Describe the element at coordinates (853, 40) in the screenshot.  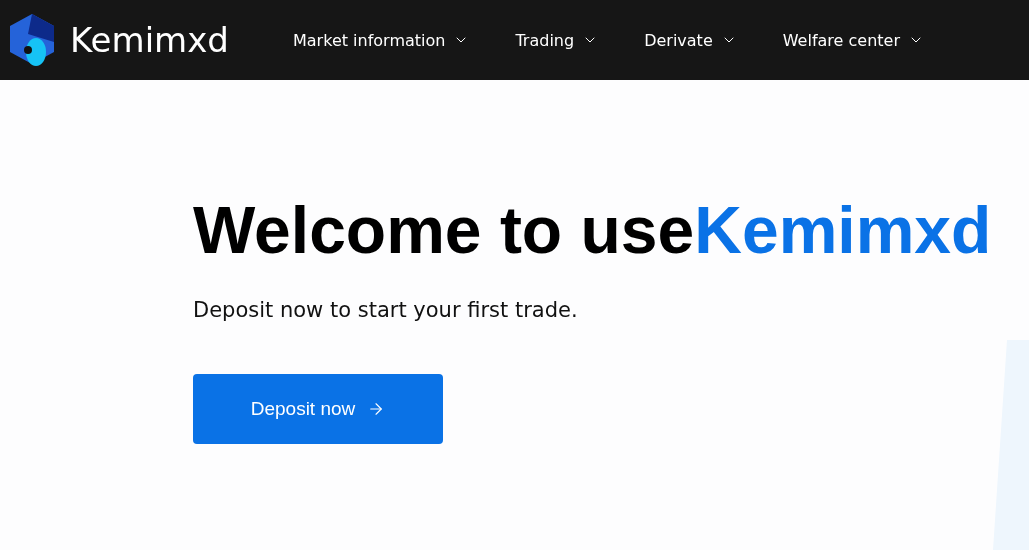
I see `nav-menu-item: Welfare center` at that location.